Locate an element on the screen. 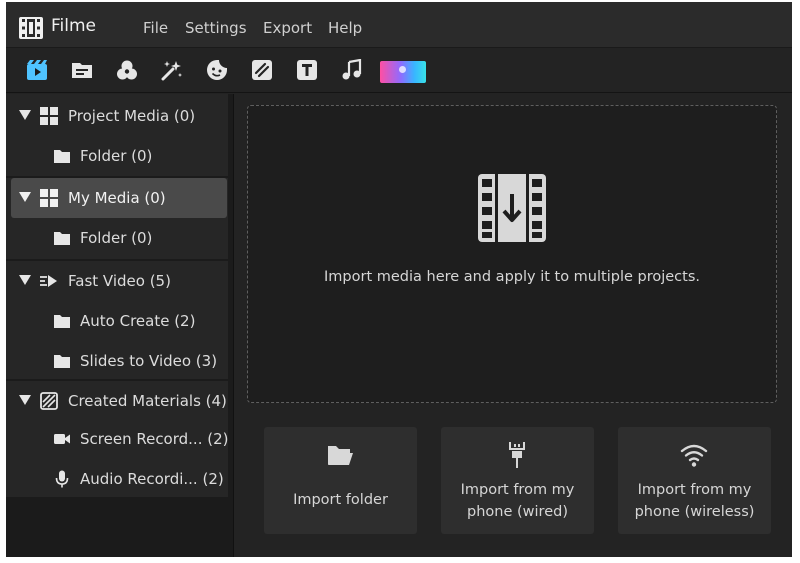 The height and width of the screenshot is (563, 800). sidebar-item-fast-video: Fast Video (5) is located at coordinates (117, 281).